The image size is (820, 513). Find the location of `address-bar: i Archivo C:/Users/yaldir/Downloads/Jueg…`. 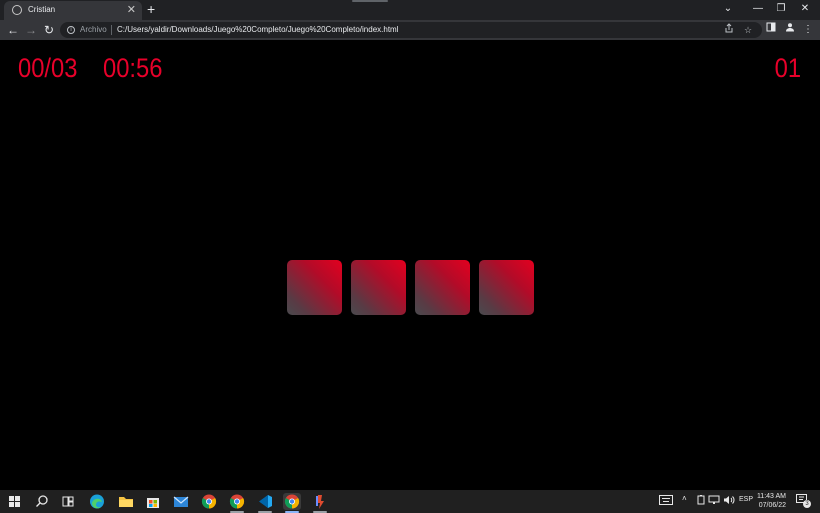

address-bar: i Archivo C:/Users/yaldir/Downloads/Jueg… is located at coordinates (411, 30).